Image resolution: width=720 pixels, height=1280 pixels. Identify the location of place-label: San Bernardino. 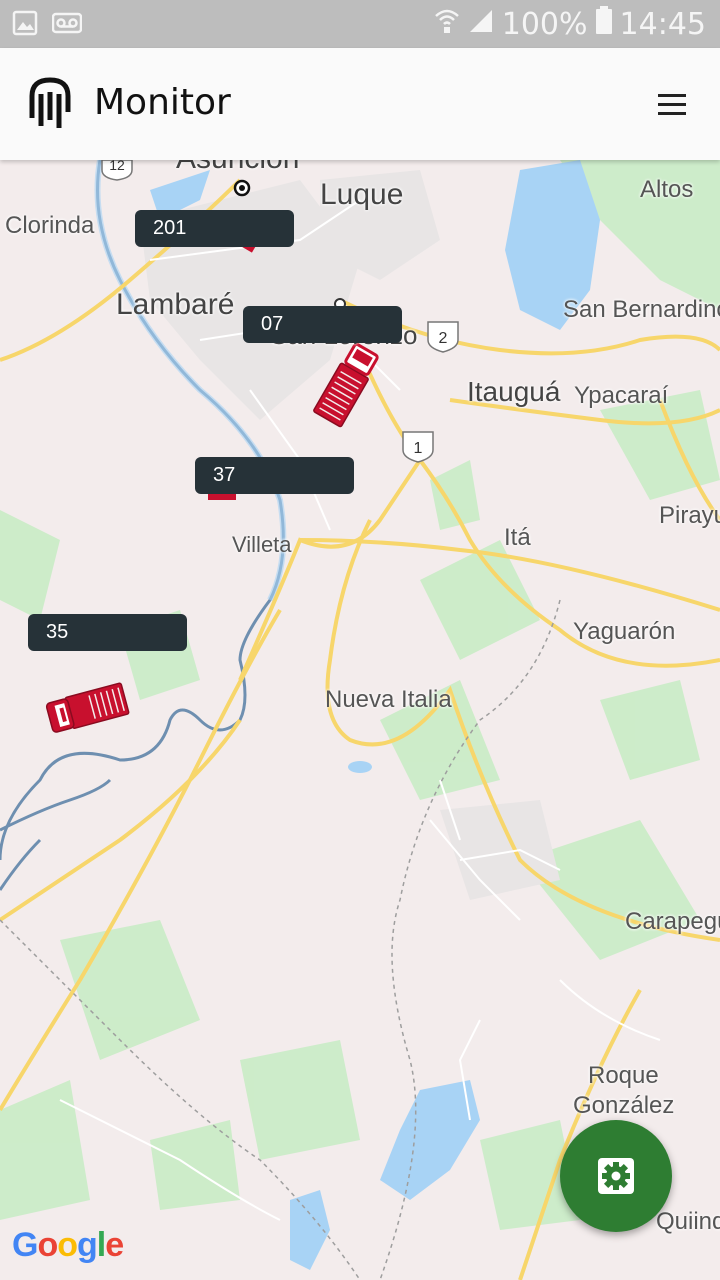
(641, 309).